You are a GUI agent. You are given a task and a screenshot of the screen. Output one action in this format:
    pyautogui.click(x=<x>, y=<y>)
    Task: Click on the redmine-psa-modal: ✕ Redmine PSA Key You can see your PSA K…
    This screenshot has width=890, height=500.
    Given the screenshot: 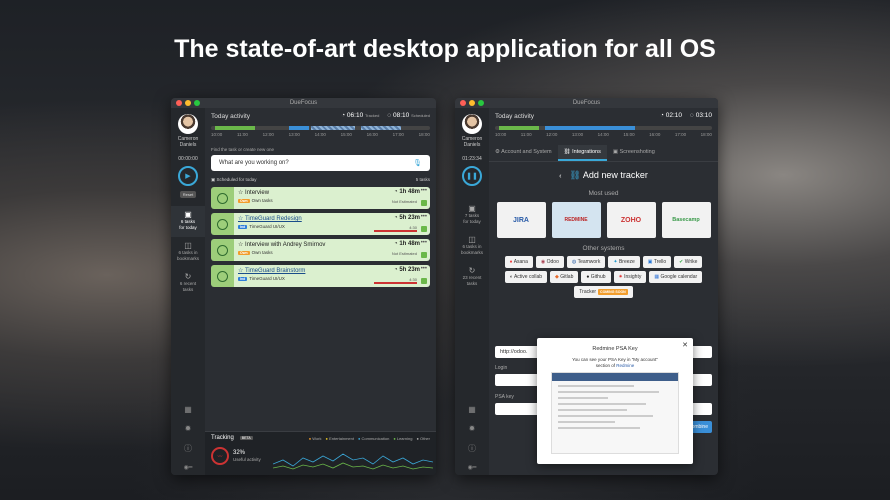 What is the action you would take?
    pyautogui.click(x=615, y=401)
    